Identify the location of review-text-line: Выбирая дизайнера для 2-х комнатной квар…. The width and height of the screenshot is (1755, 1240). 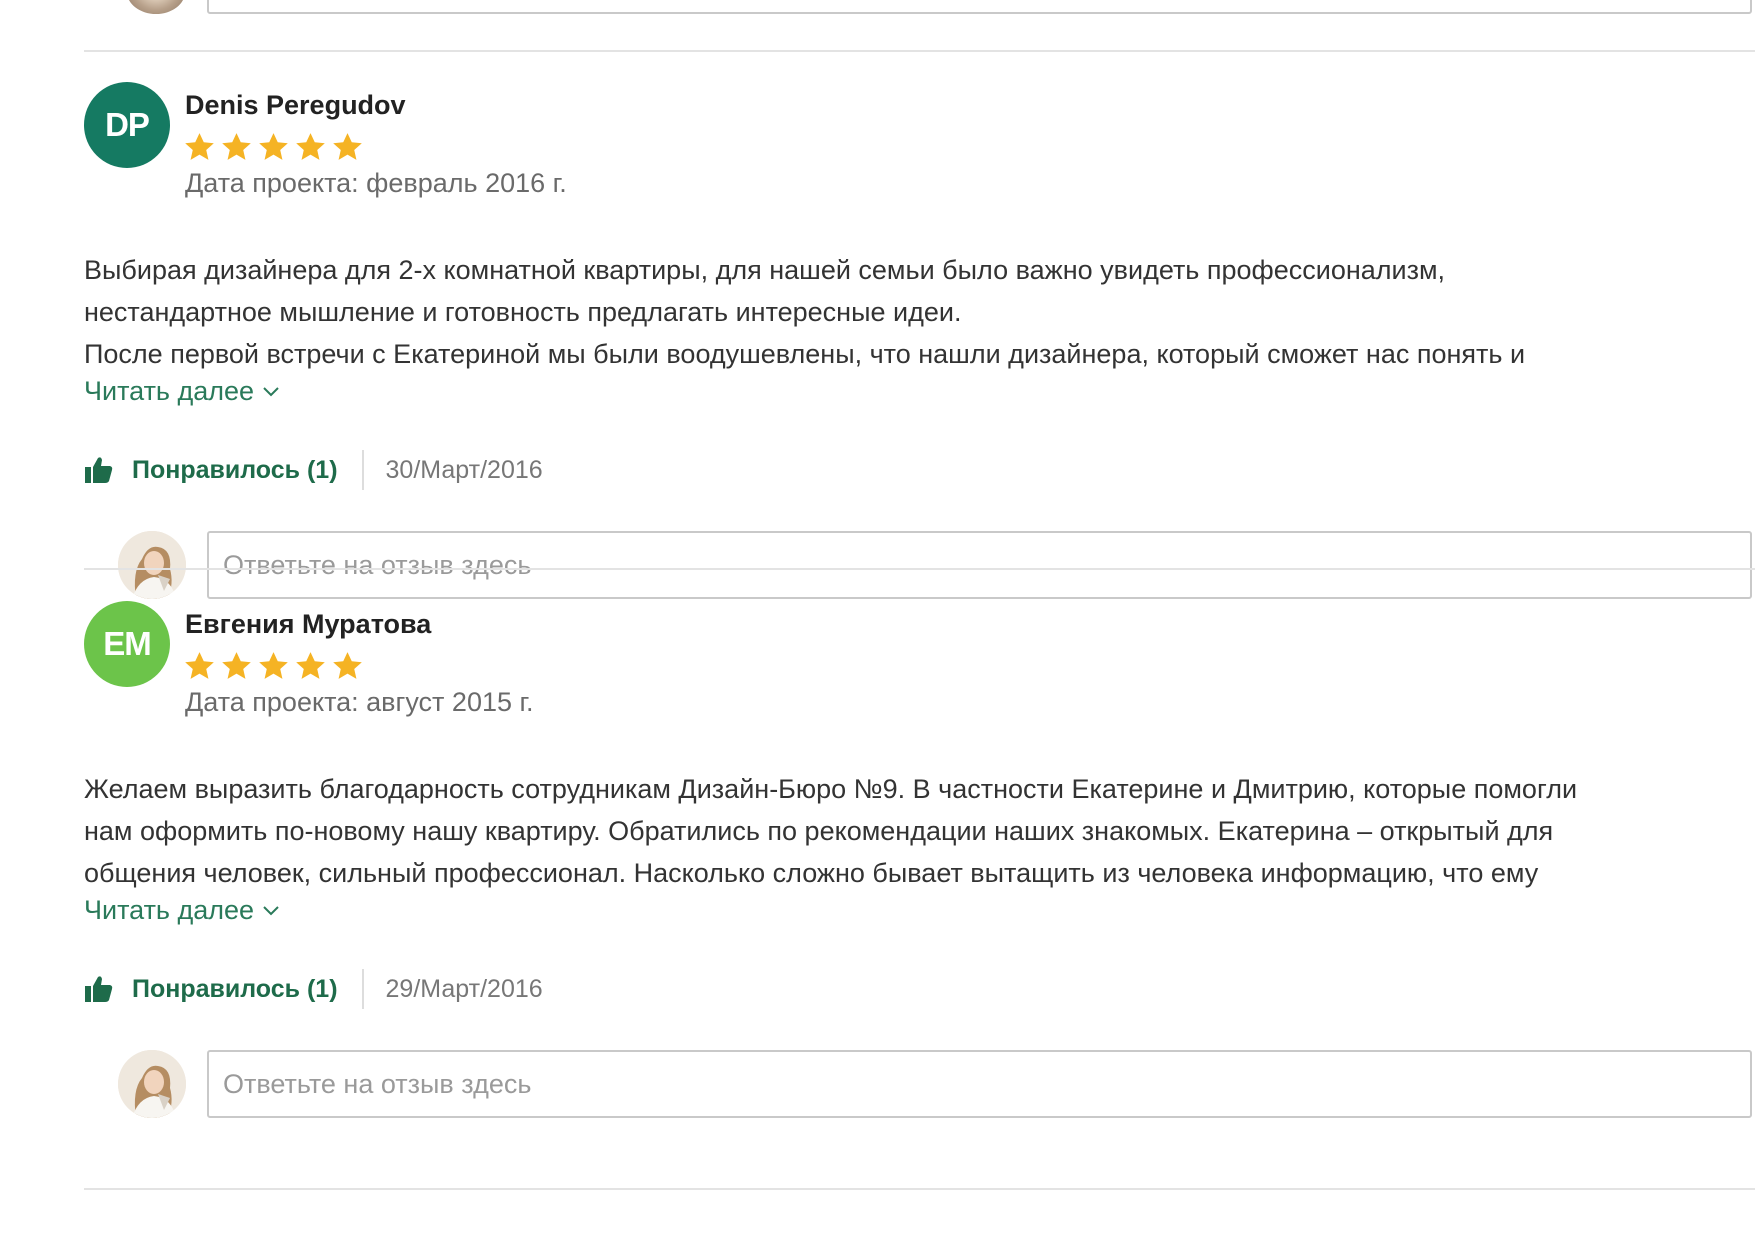
(765, 270).